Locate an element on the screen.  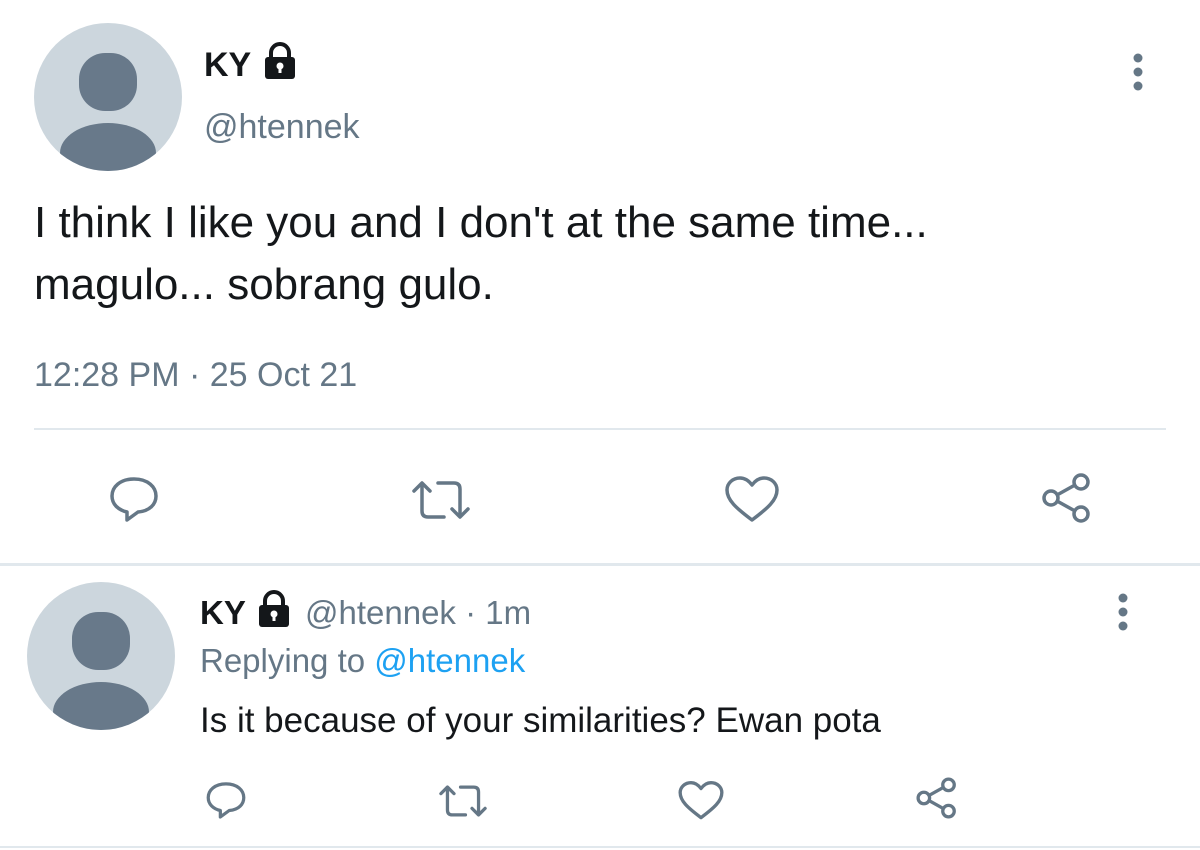
tweet-text-line-2: magulo... sobrang gulo. is located at coordinates (264, 284).